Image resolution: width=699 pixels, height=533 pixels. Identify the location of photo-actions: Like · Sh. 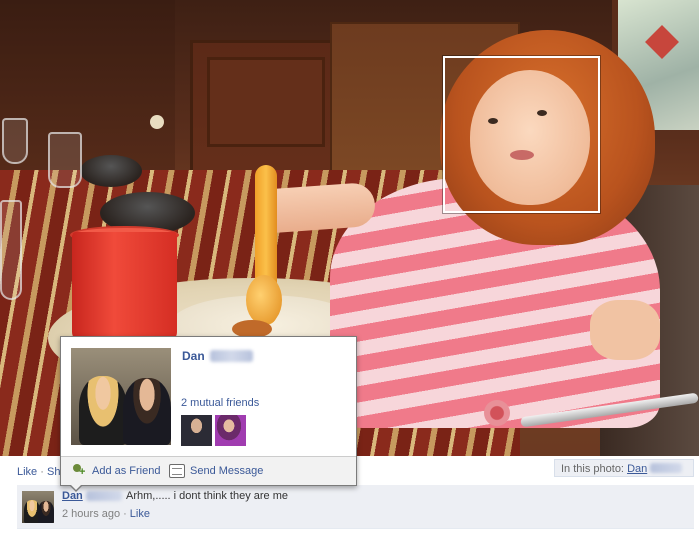
(38, 472).